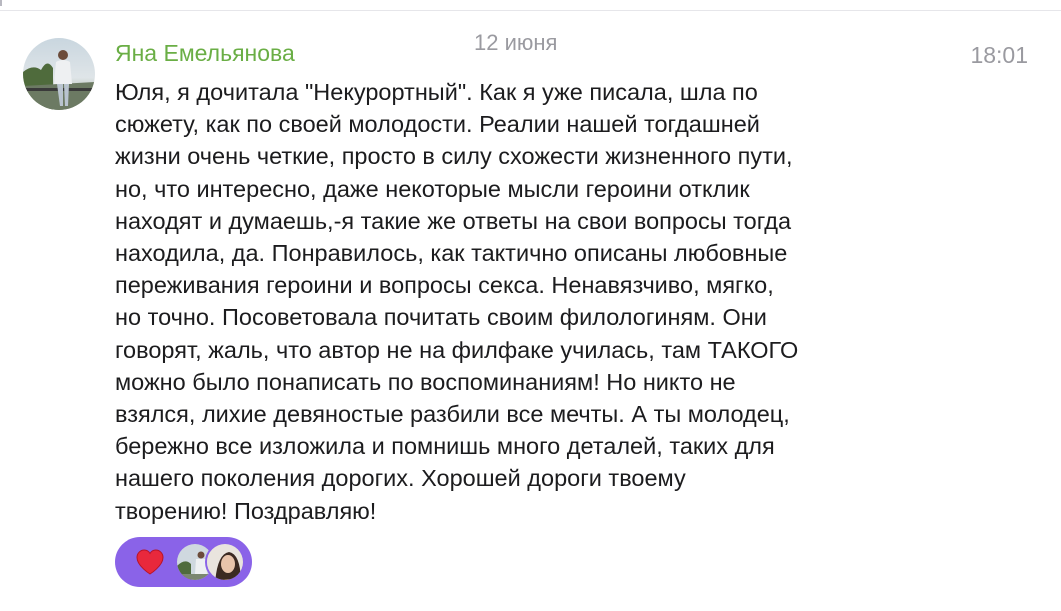 This screenshot has width=1061, height=611. I want to click on reactor-photo-icon, so click(225, 562).